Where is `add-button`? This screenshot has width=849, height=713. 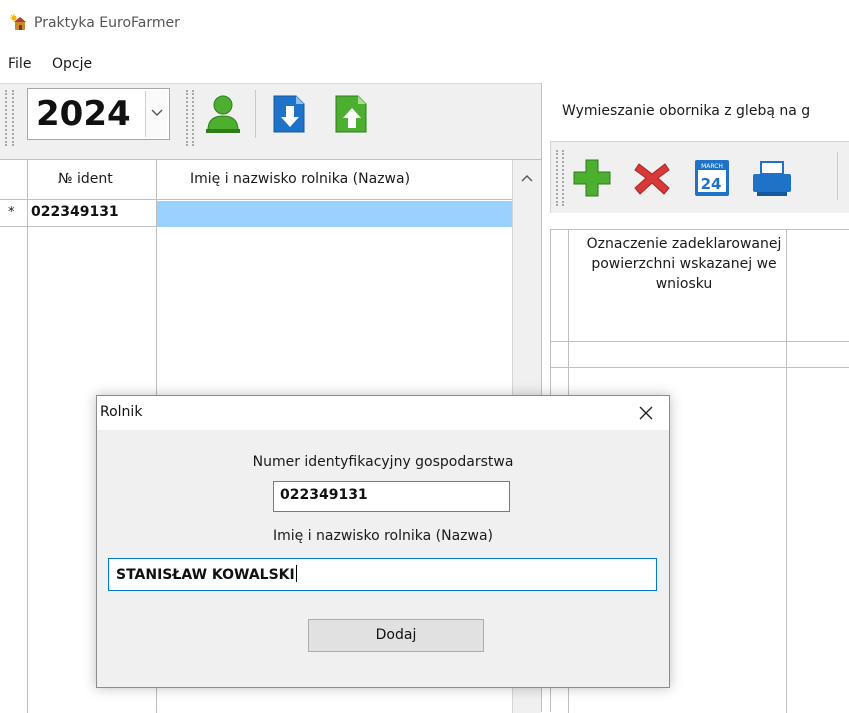
add-button is located at coordinates (592, 178).